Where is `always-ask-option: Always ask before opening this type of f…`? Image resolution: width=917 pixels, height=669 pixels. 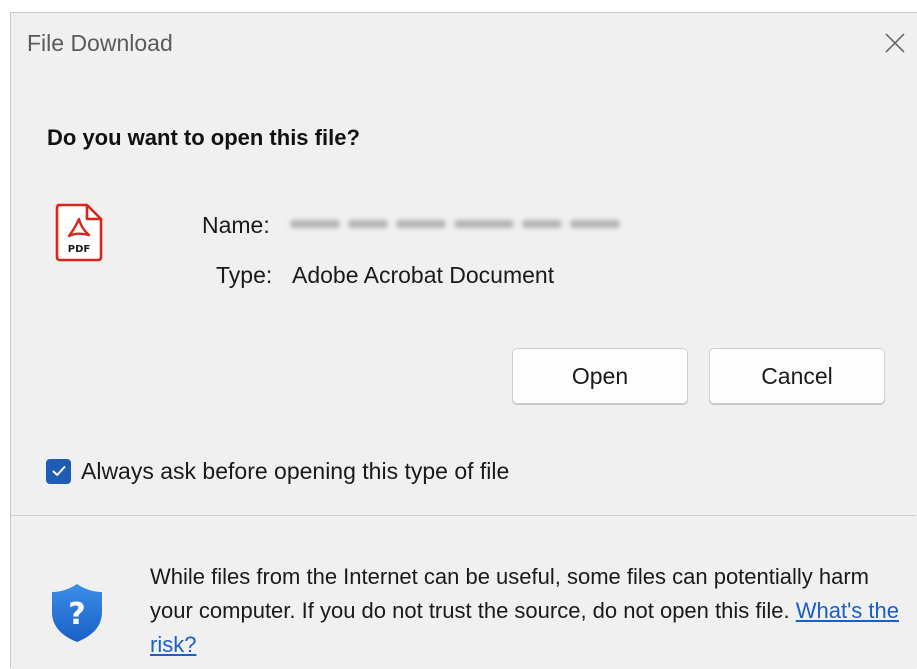
always-ask-option: Always ask before opening this type of f… is located at coordinates (277, 471).